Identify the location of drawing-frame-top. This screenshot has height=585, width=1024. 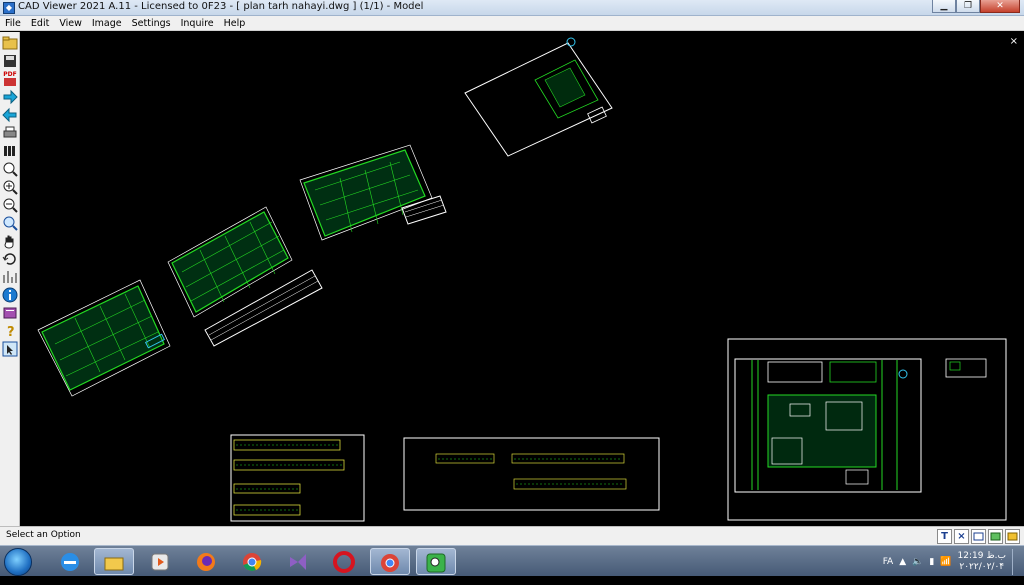
(538, 97).